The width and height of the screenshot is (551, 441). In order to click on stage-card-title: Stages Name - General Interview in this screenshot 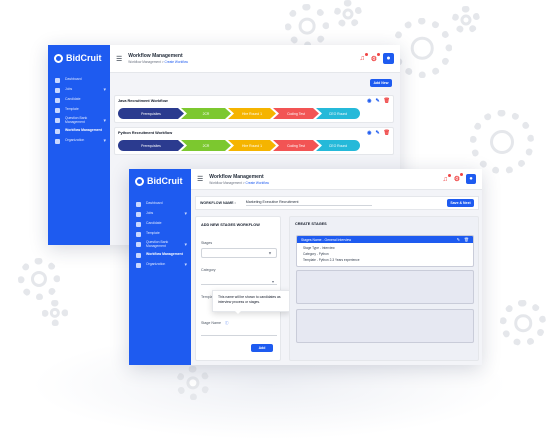, I will do `click(326, 239)`.